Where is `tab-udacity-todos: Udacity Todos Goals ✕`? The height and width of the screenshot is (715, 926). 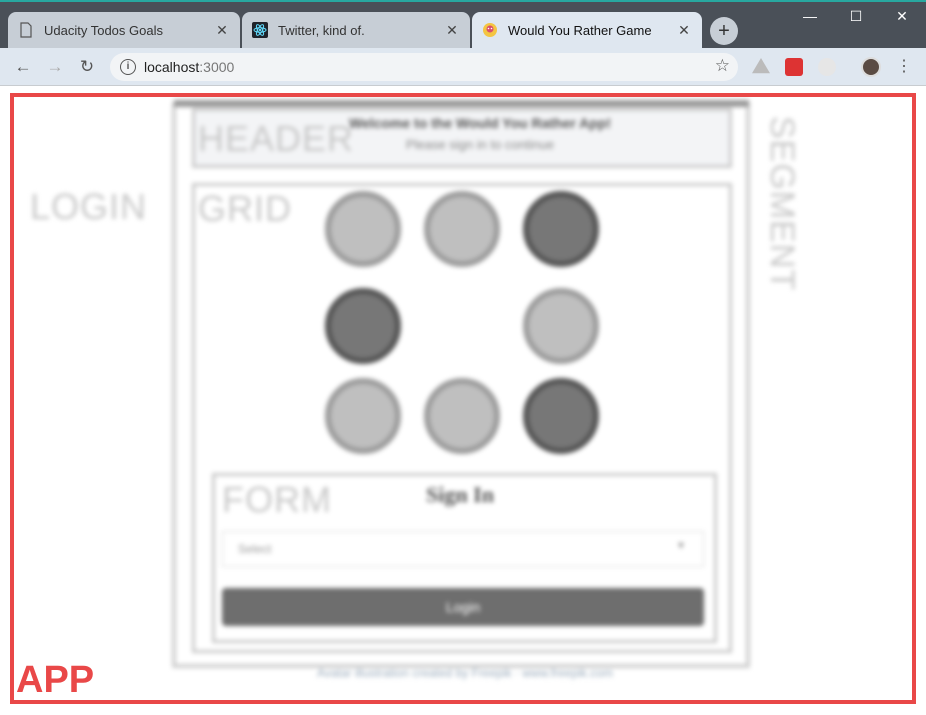
tab-udacity-todos: Udacity Todos Goals ✕ is located at coordinates (124, 30).